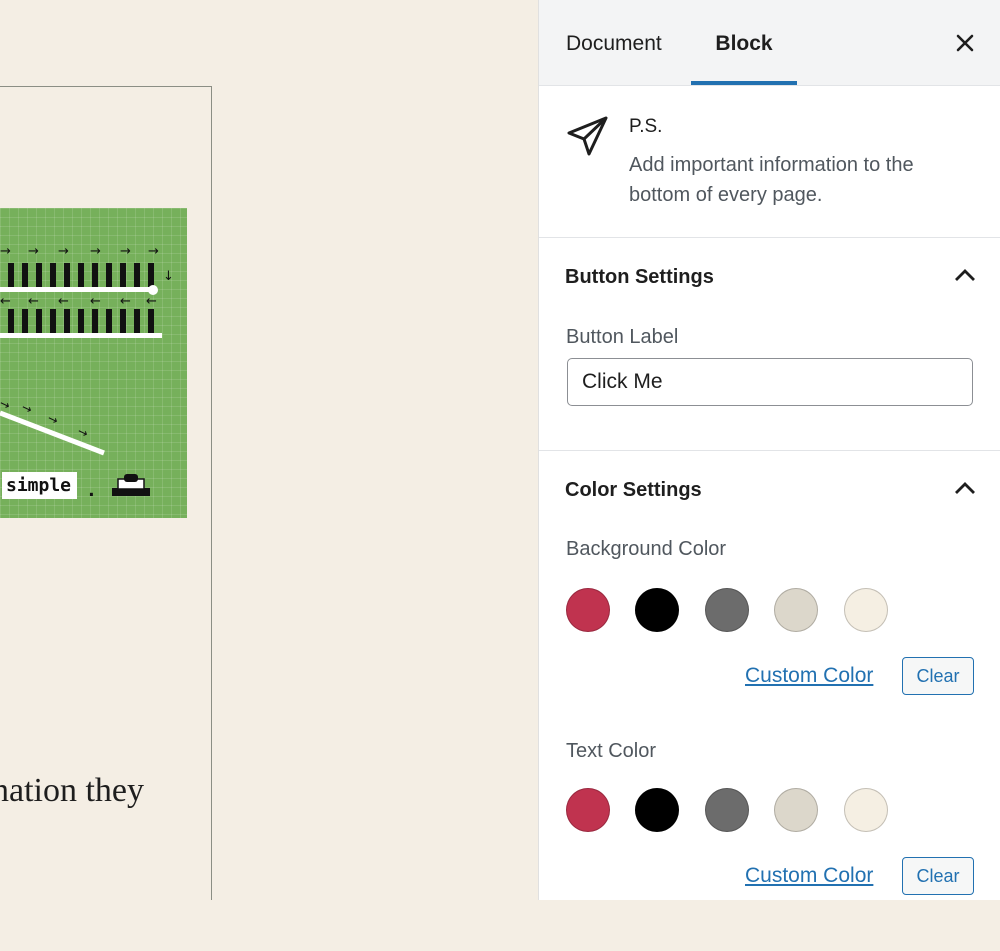 The width and height of the screenshot is (1000, 951). I want to click on background-swatch-light-gray, so click(796, 610).